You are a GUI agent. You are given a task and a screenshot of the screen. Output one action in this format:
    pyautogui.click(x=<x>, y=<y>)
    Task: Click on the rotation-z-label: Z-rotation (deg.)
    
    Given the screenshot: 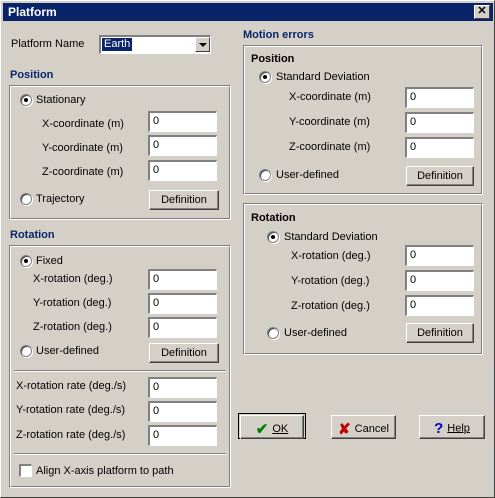 What is the action you would take?
    pyautogui.click(x=72, y=327)
    